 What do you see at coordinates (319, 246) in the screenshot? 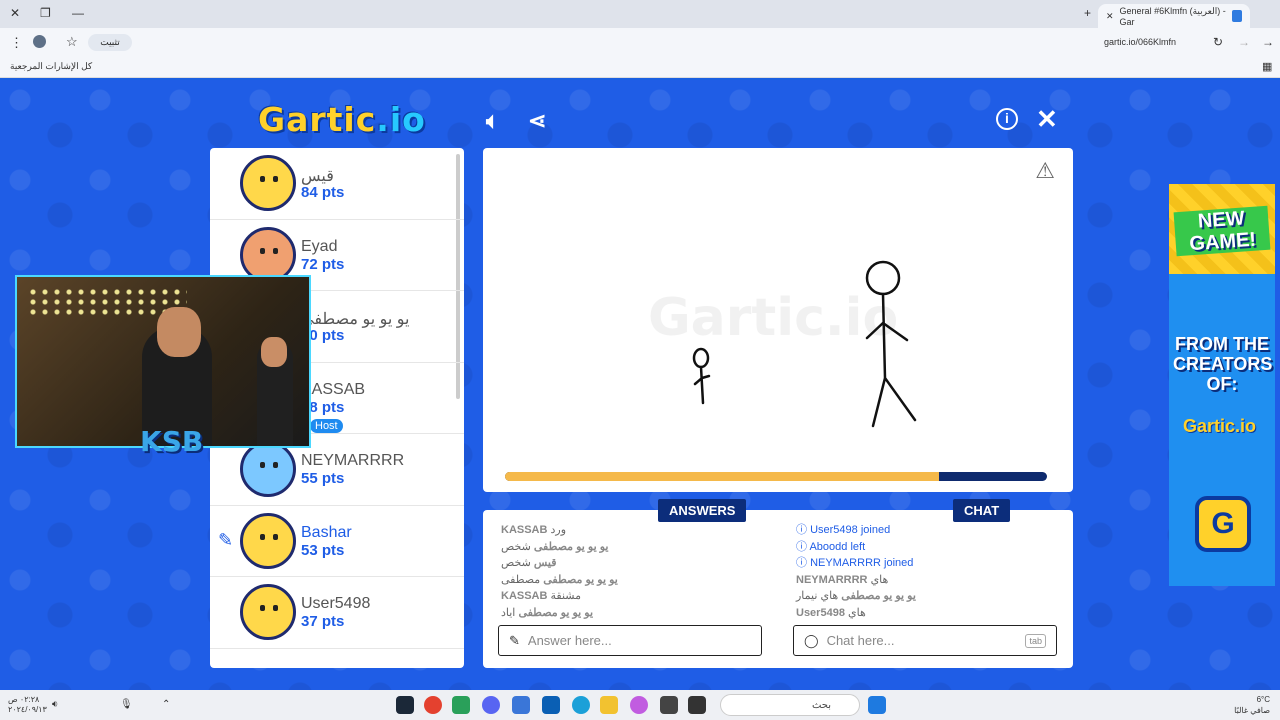
I see `player-name: Eyad` at bounding box center [319, 246].